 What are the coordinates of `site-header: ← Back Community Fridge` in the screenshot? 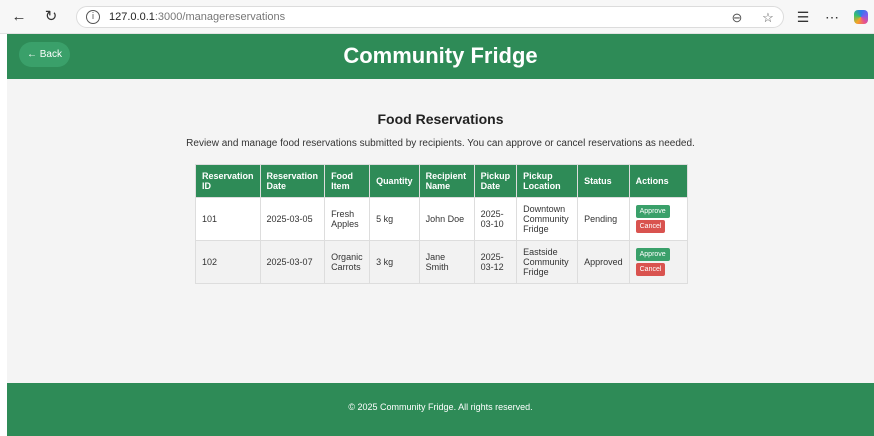 It's located at (440, 56).